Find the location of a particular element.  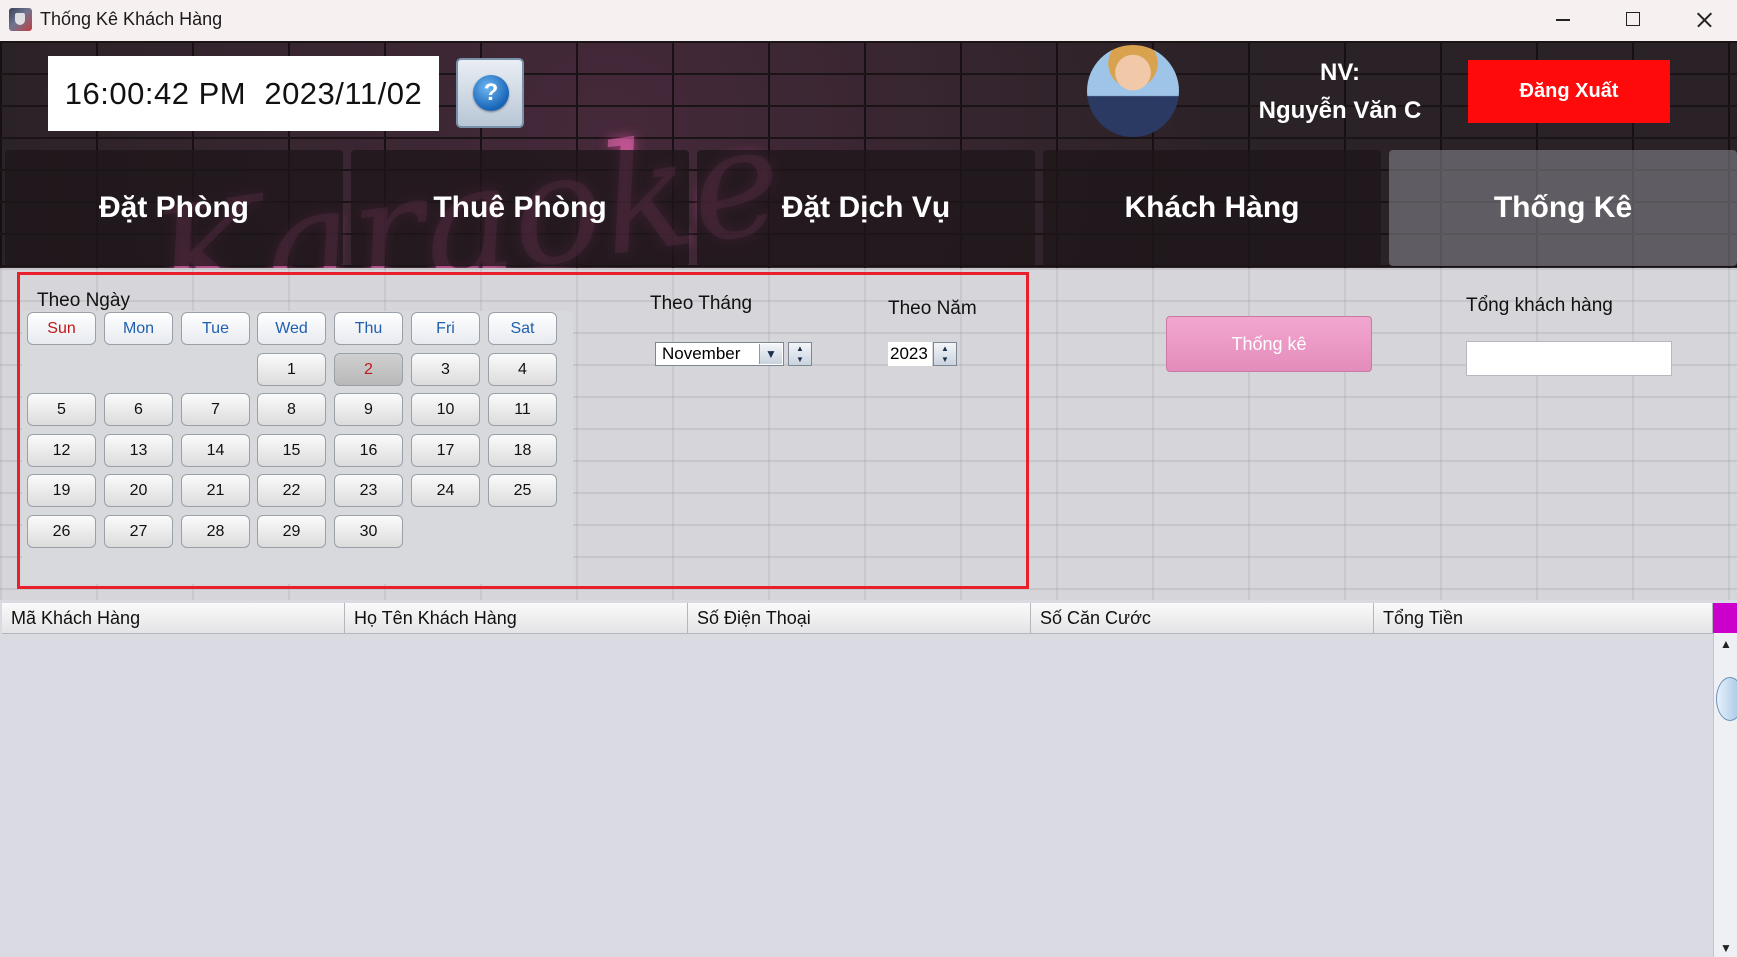

date-filter-label: Theo Ngày is located at coordinates (83, 300).